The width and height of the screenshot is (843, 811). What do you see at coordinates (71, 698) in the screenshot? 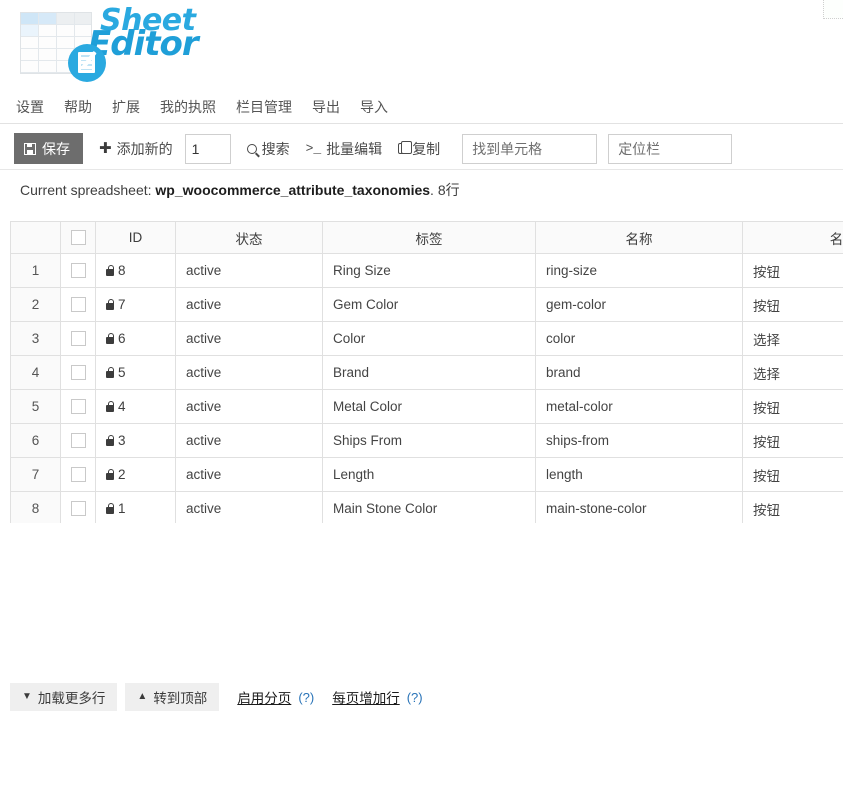
I see `load-more-rows-label: 加载更多行` at bounding box center [71, 698].